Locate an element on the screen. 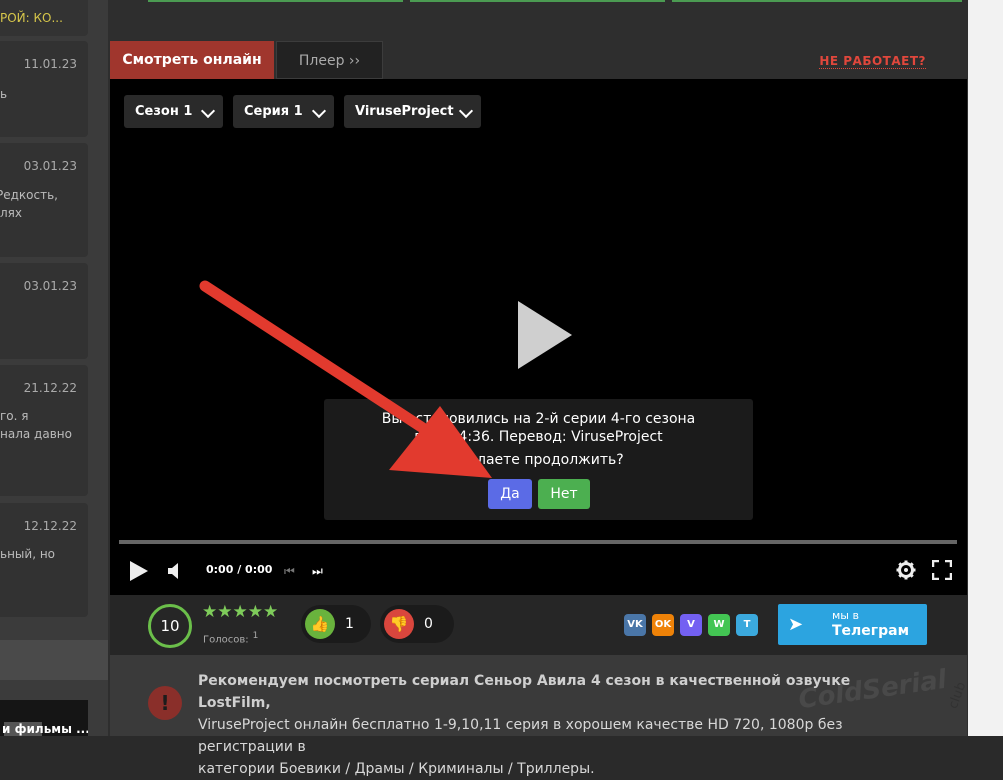  season-value: Сезон 1 is located at coordinates (164, 111).